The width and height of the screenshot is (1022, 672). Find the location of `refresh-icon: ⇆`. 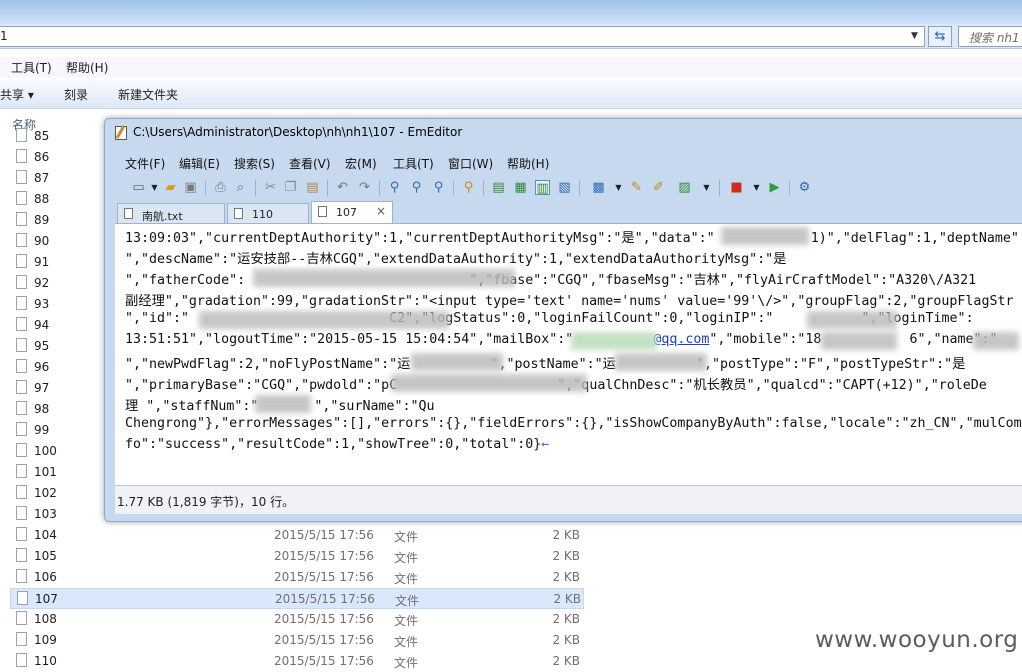

refresh-icon: ⇆ is located at coordinates (940, 36).